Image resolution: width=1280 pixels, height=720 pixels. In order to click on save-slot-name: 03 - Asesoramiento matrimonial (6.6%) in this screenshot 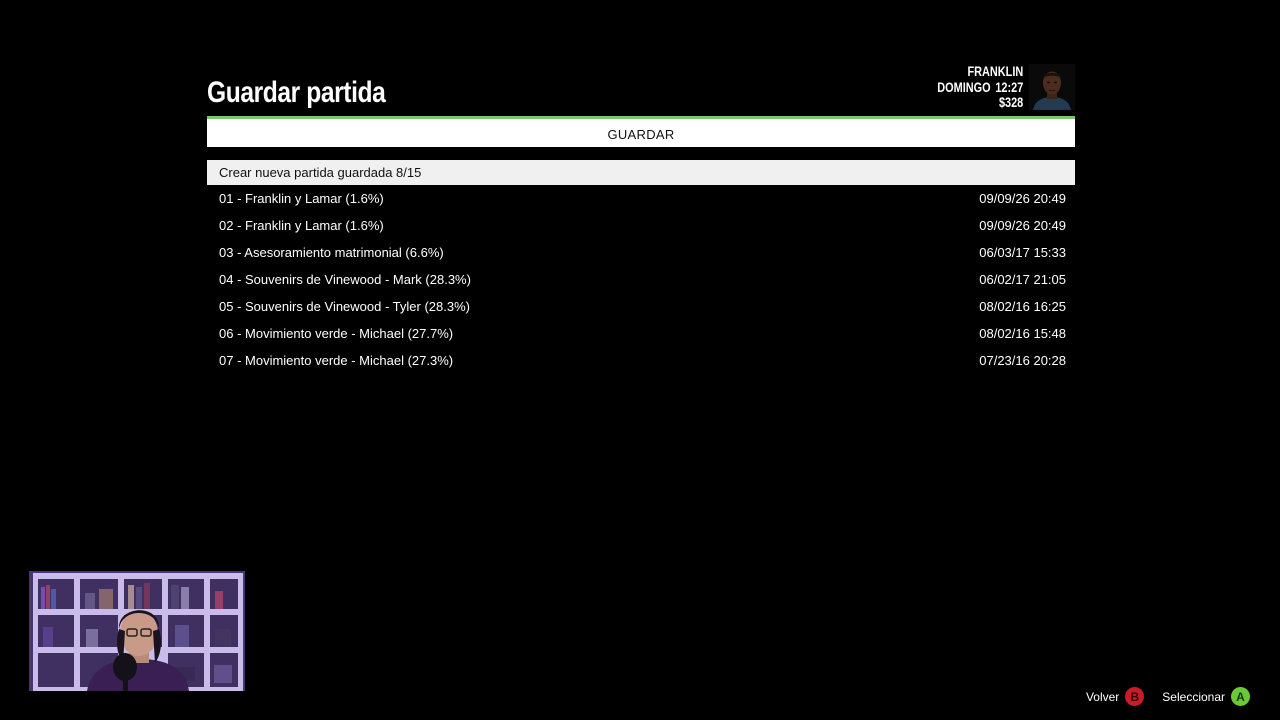, I will do `click(331, 252)`.